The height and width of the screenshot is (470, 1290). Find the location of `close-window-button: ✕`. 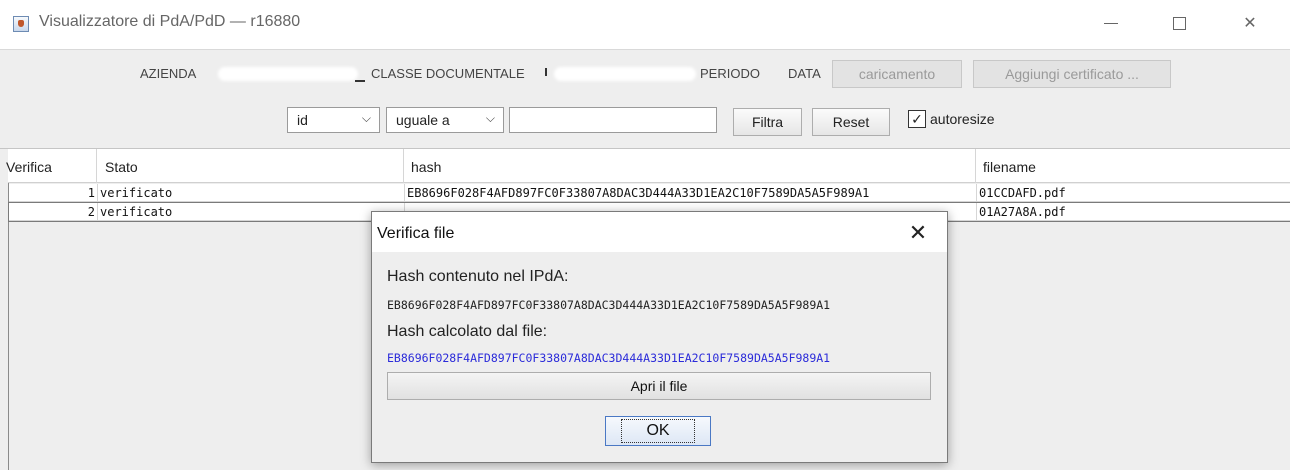

close-window-button: ✕ is located at coordinates (1250, 23).